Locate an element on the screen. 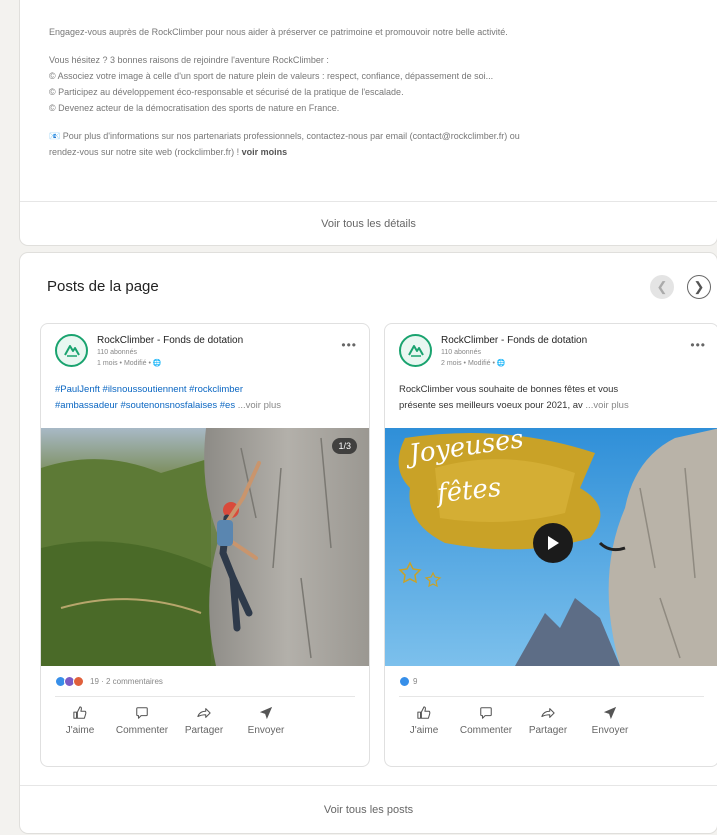 The width and height of the screenshot is (717, 835). love-reaction-icon is located at coordinates (78, 681).